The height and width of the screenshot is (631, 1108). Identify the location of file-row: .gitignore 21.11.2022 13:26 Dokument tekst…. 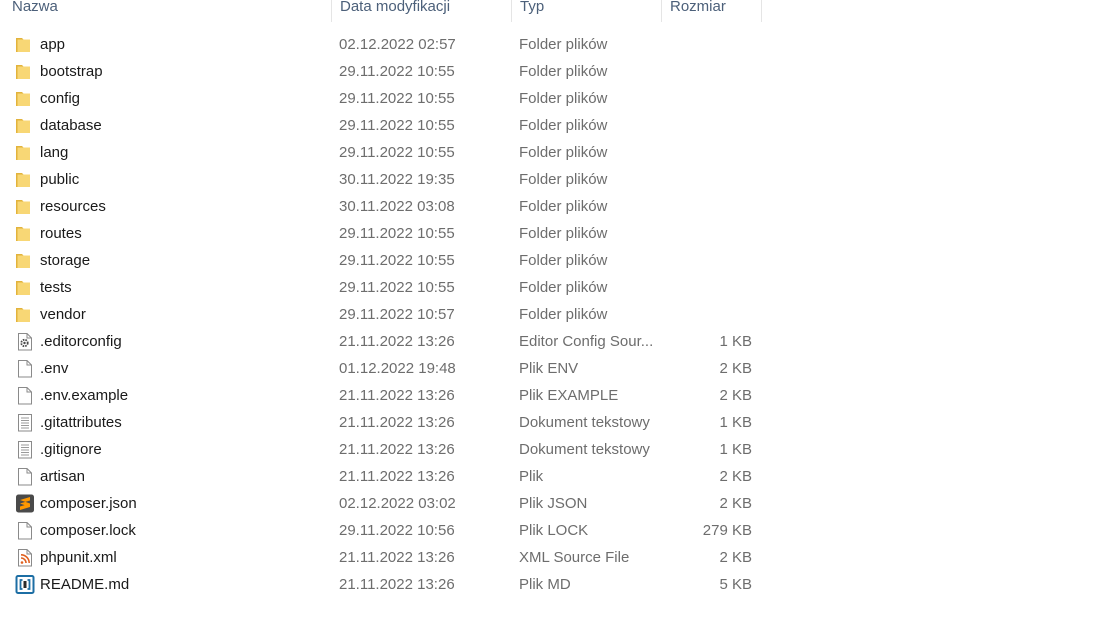
(381, 449).